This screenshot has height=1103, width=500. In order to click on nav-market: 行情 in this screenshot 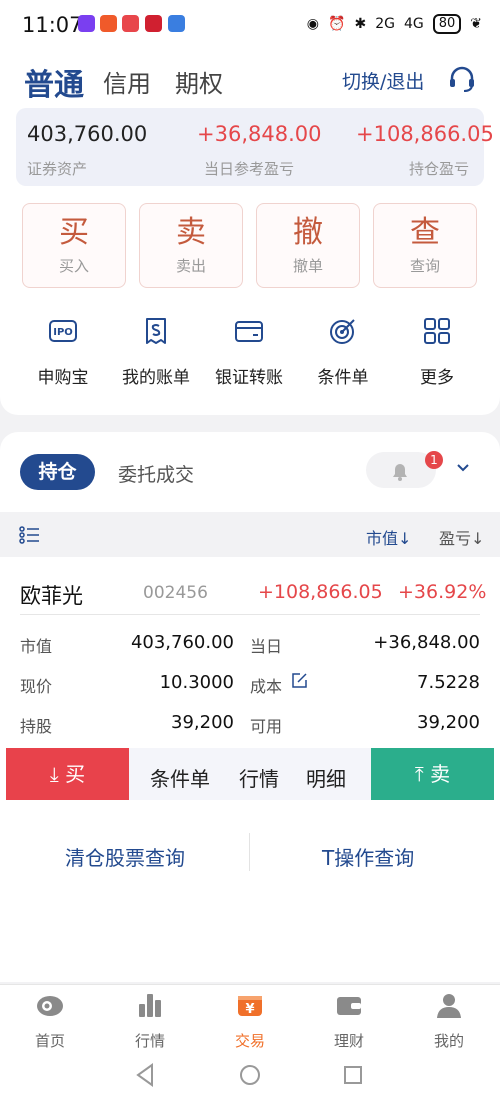, I will do `click(150, 1020)`.